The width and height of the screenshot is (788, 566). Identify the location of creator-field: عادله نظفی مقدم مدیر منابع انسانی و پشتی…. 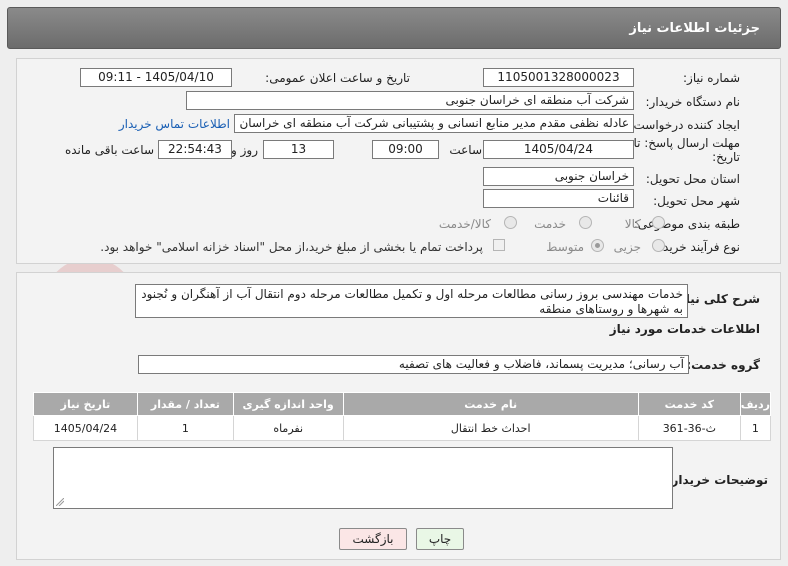
(434, 123).